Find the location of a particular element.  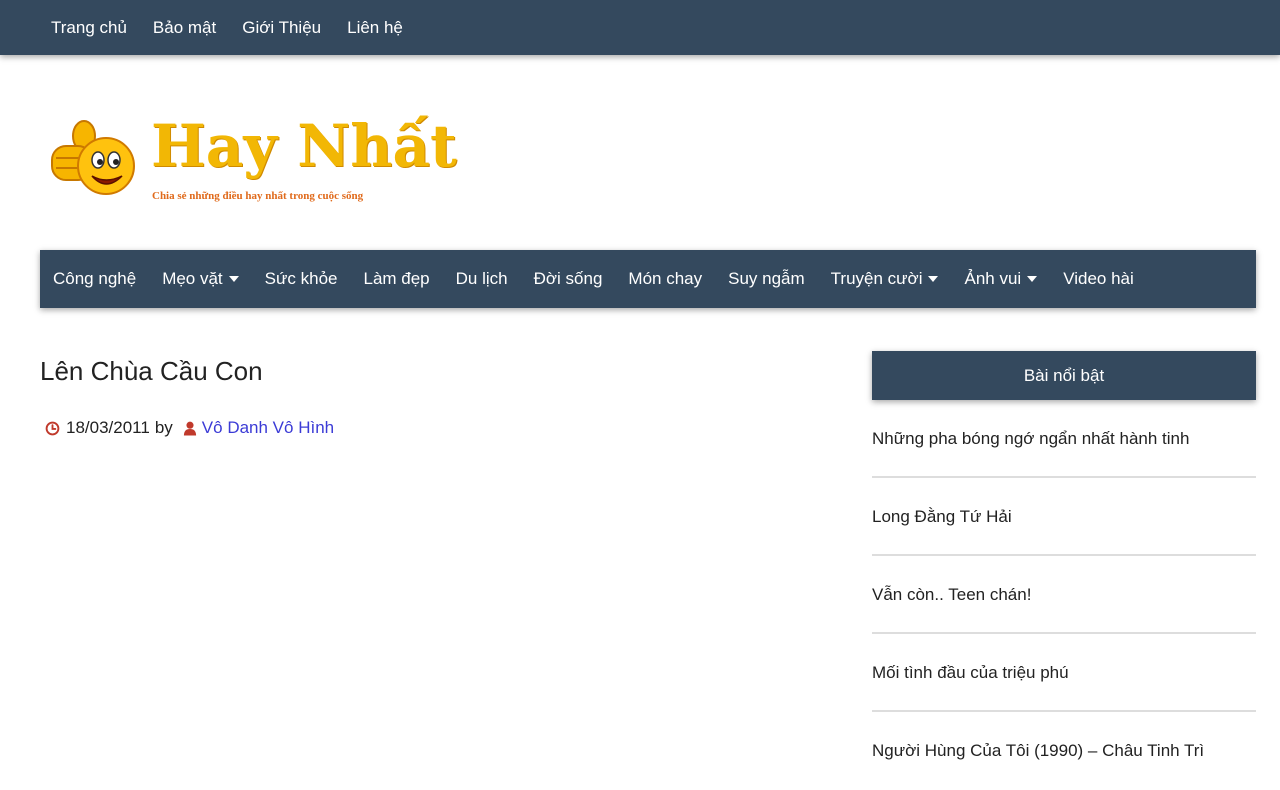

main-nav-item-travel: Du lịch is located at coordinates (482, 279).